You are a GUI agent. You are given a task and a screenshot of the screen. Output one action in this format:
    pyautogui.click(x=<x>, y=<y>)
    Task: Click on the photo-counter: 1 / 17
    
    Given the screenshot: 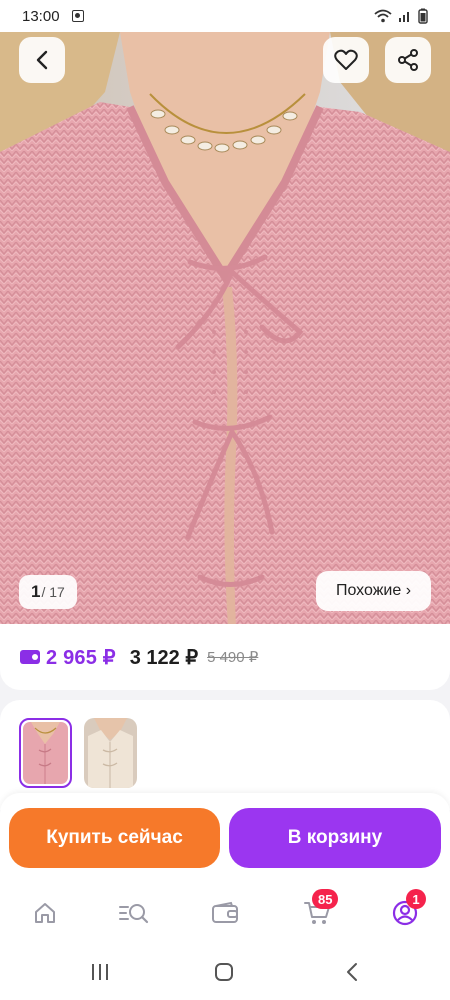 What is the action you would take?
    pyautogui.click(x=48, y=592)
    